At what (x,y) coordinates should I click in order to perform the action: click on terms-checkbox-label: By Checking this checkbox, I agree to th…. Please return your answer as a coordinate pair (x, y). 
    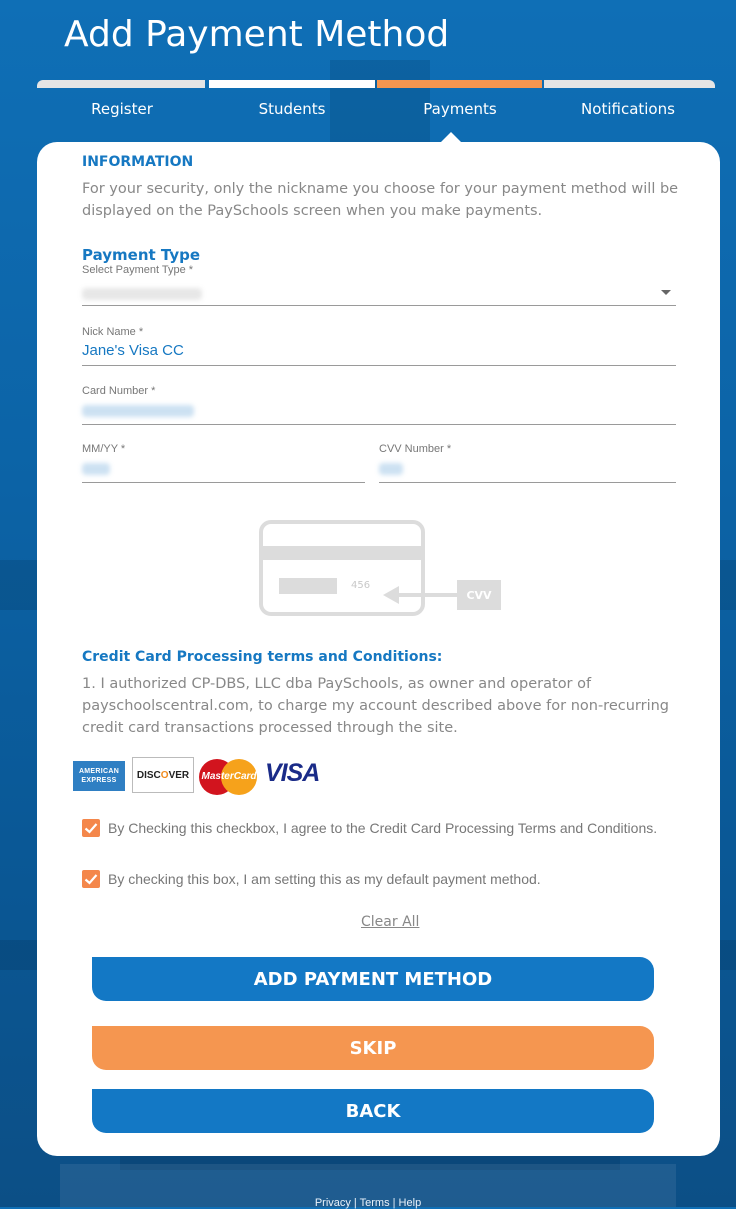
    Looking at the image, I should click on (383, 828).